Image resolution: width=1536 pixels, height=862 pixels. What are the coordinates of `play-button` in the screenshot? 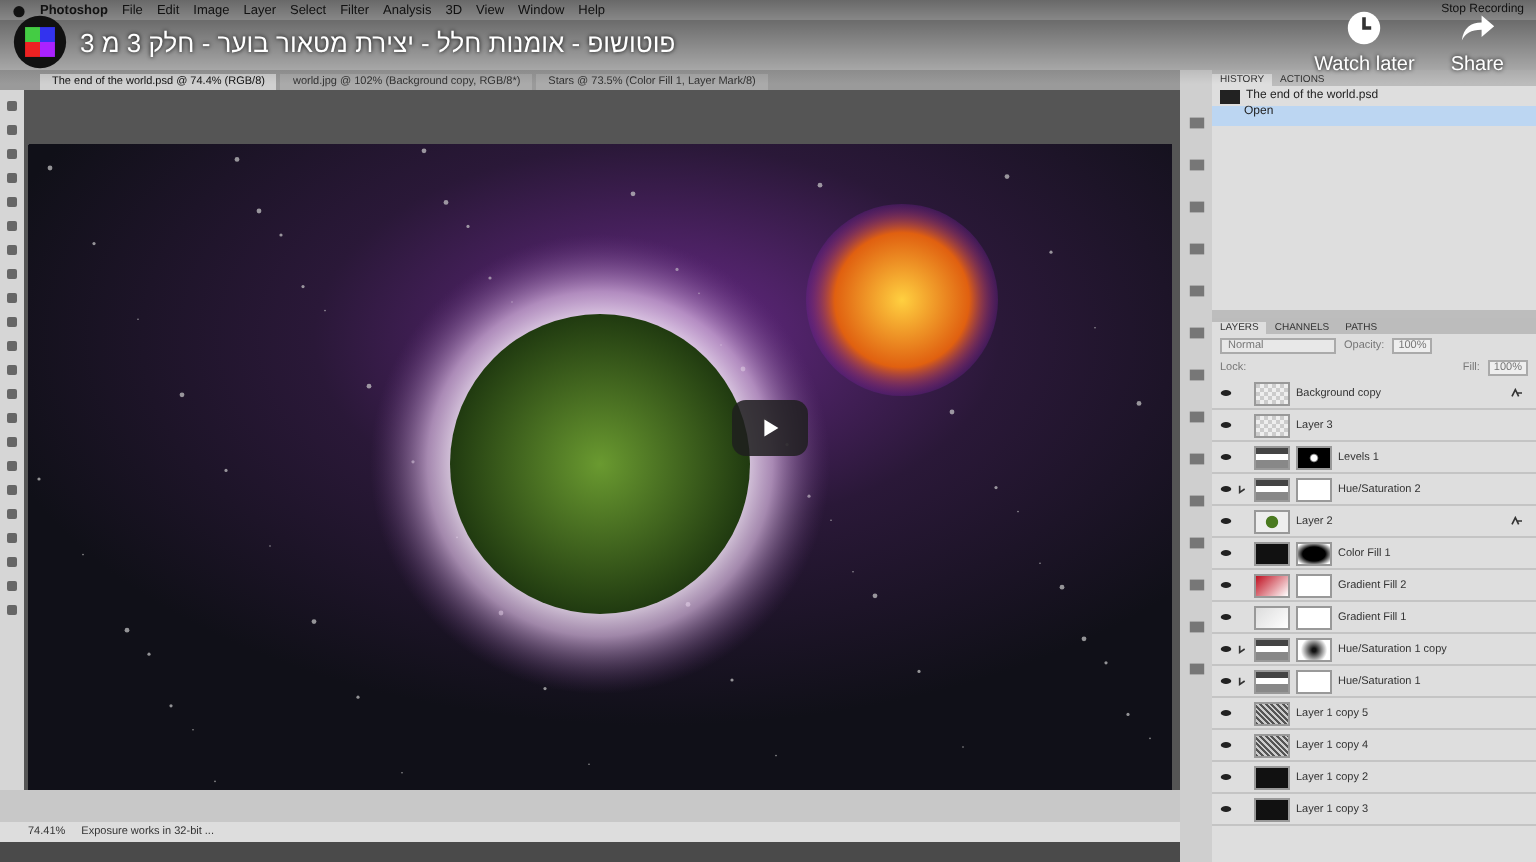 It's located at (770, 428).